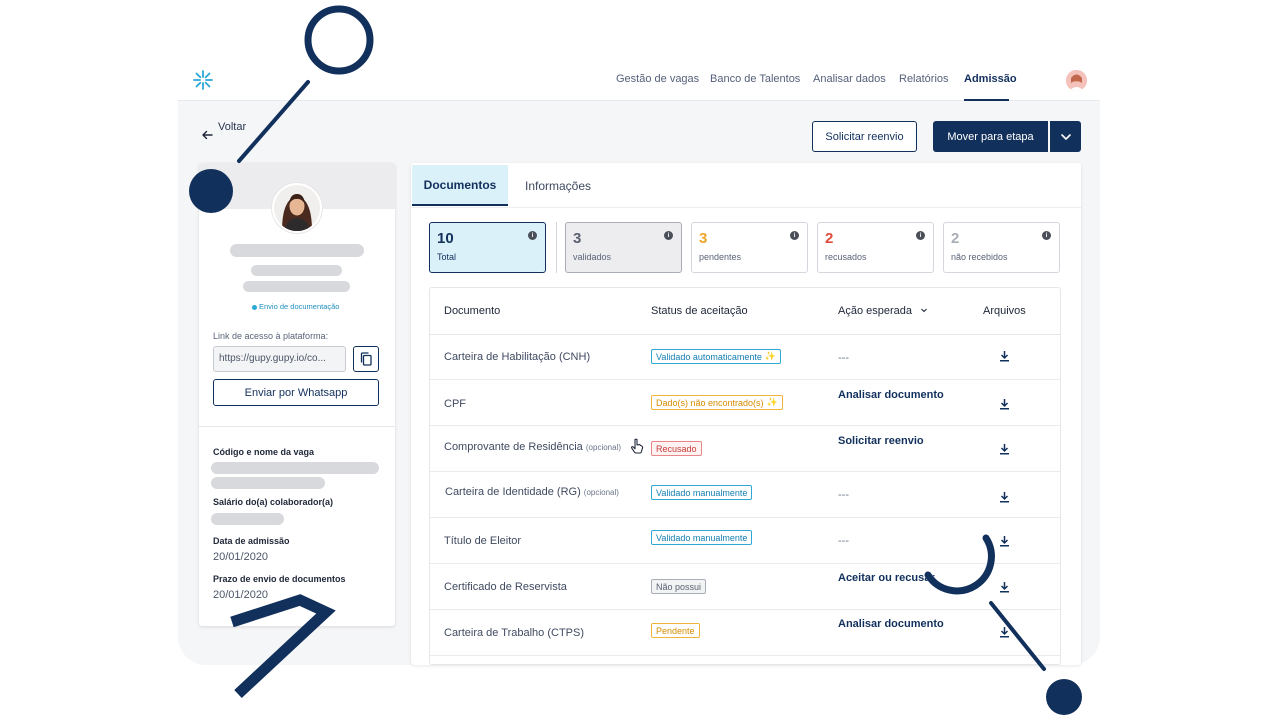  Describe the element at coordinates (339, 40) in the screenshot. I see `decorative-ring` at that location.